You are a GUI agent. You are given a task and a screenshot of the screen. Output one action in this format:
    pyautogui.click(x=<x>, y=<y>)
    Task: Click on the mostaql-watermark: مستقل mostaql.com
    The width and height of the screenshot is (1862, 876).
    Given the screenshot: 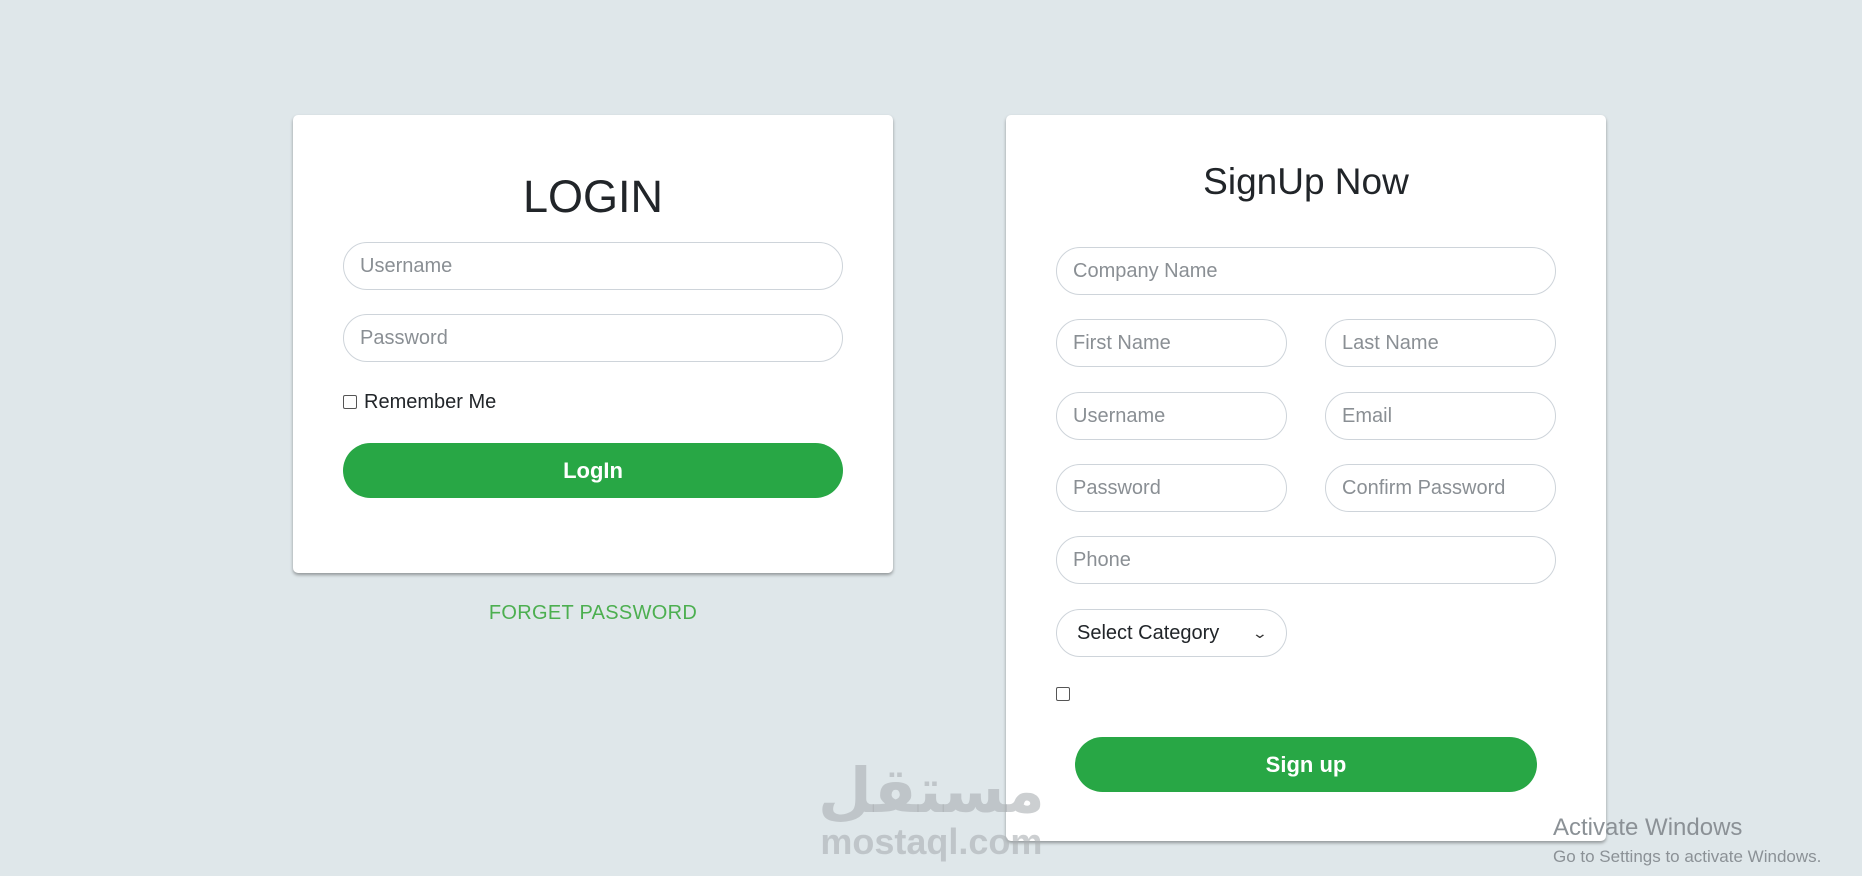 What is the action you would take?
    pyautogui.click(x=931, y=810)
    